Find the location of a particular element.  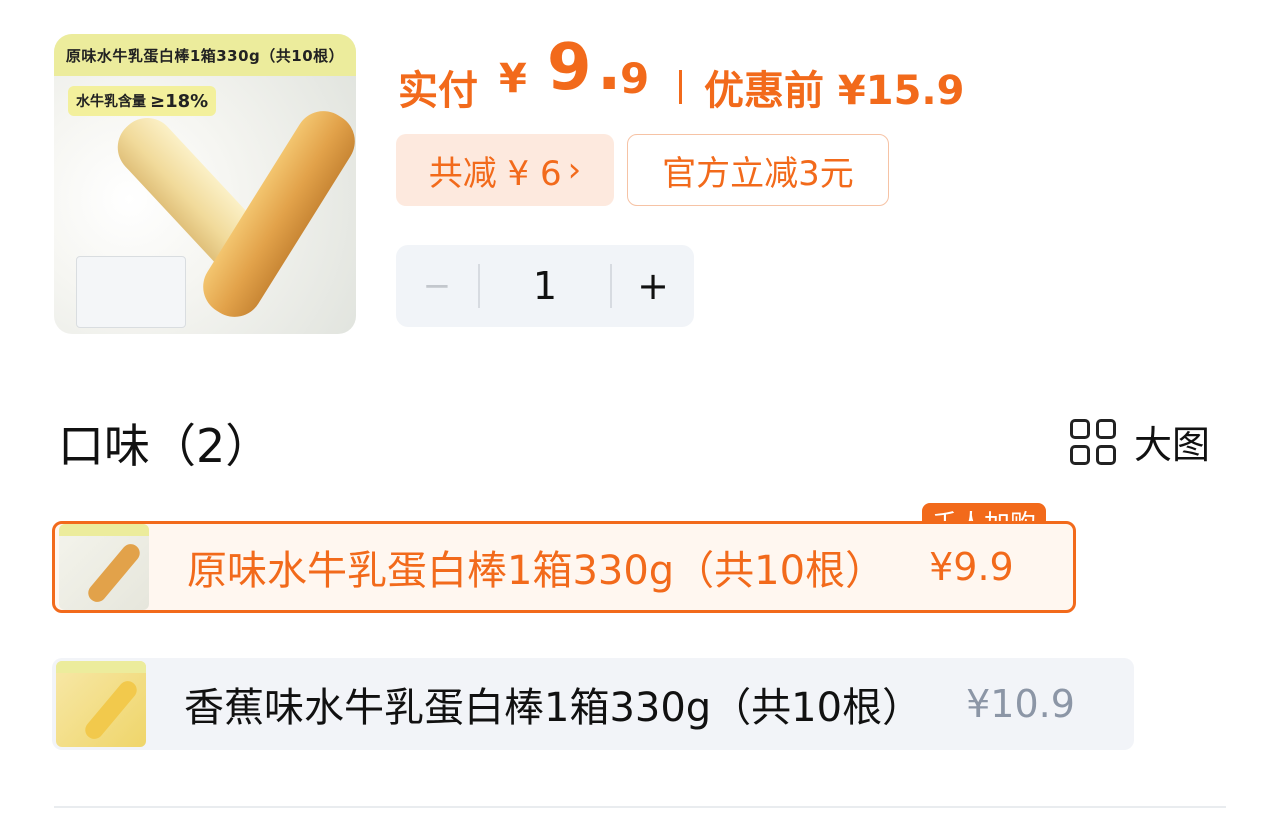

chevron-right-icon: › is located at coordinates (574, 170).